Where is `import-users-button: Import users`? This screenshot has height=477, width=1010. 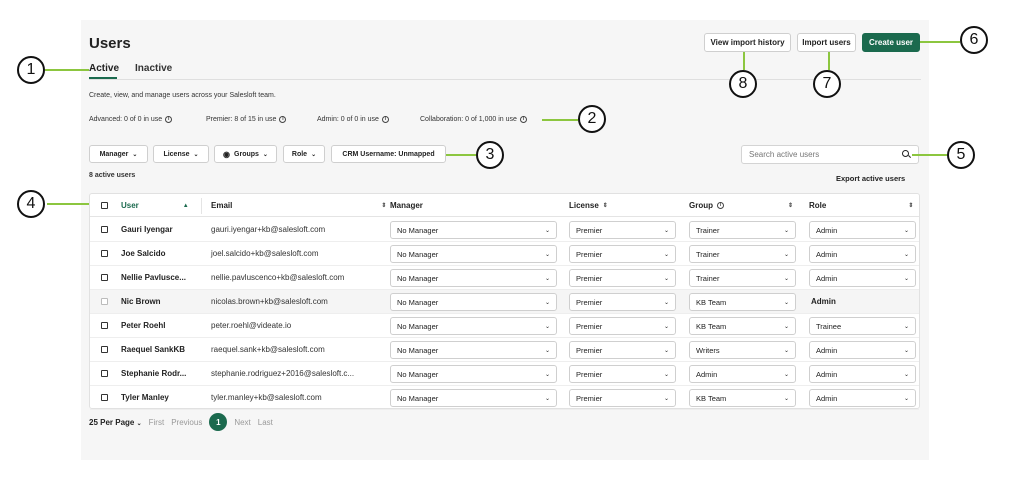 import-users-button: Import users is located at coordinates (826, 42).